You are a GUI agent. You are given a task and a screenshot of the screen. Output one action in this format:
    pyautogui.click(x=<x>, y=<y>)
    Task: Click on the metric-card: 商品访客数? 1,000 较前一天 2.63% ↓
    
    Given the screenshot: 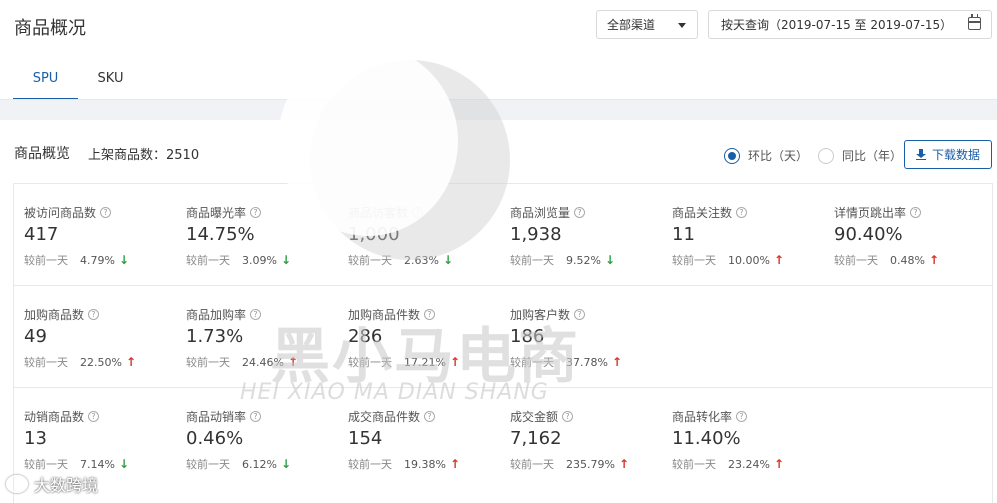 What is the action you would take?
    pyautogui.click(x=419, y=234)
    